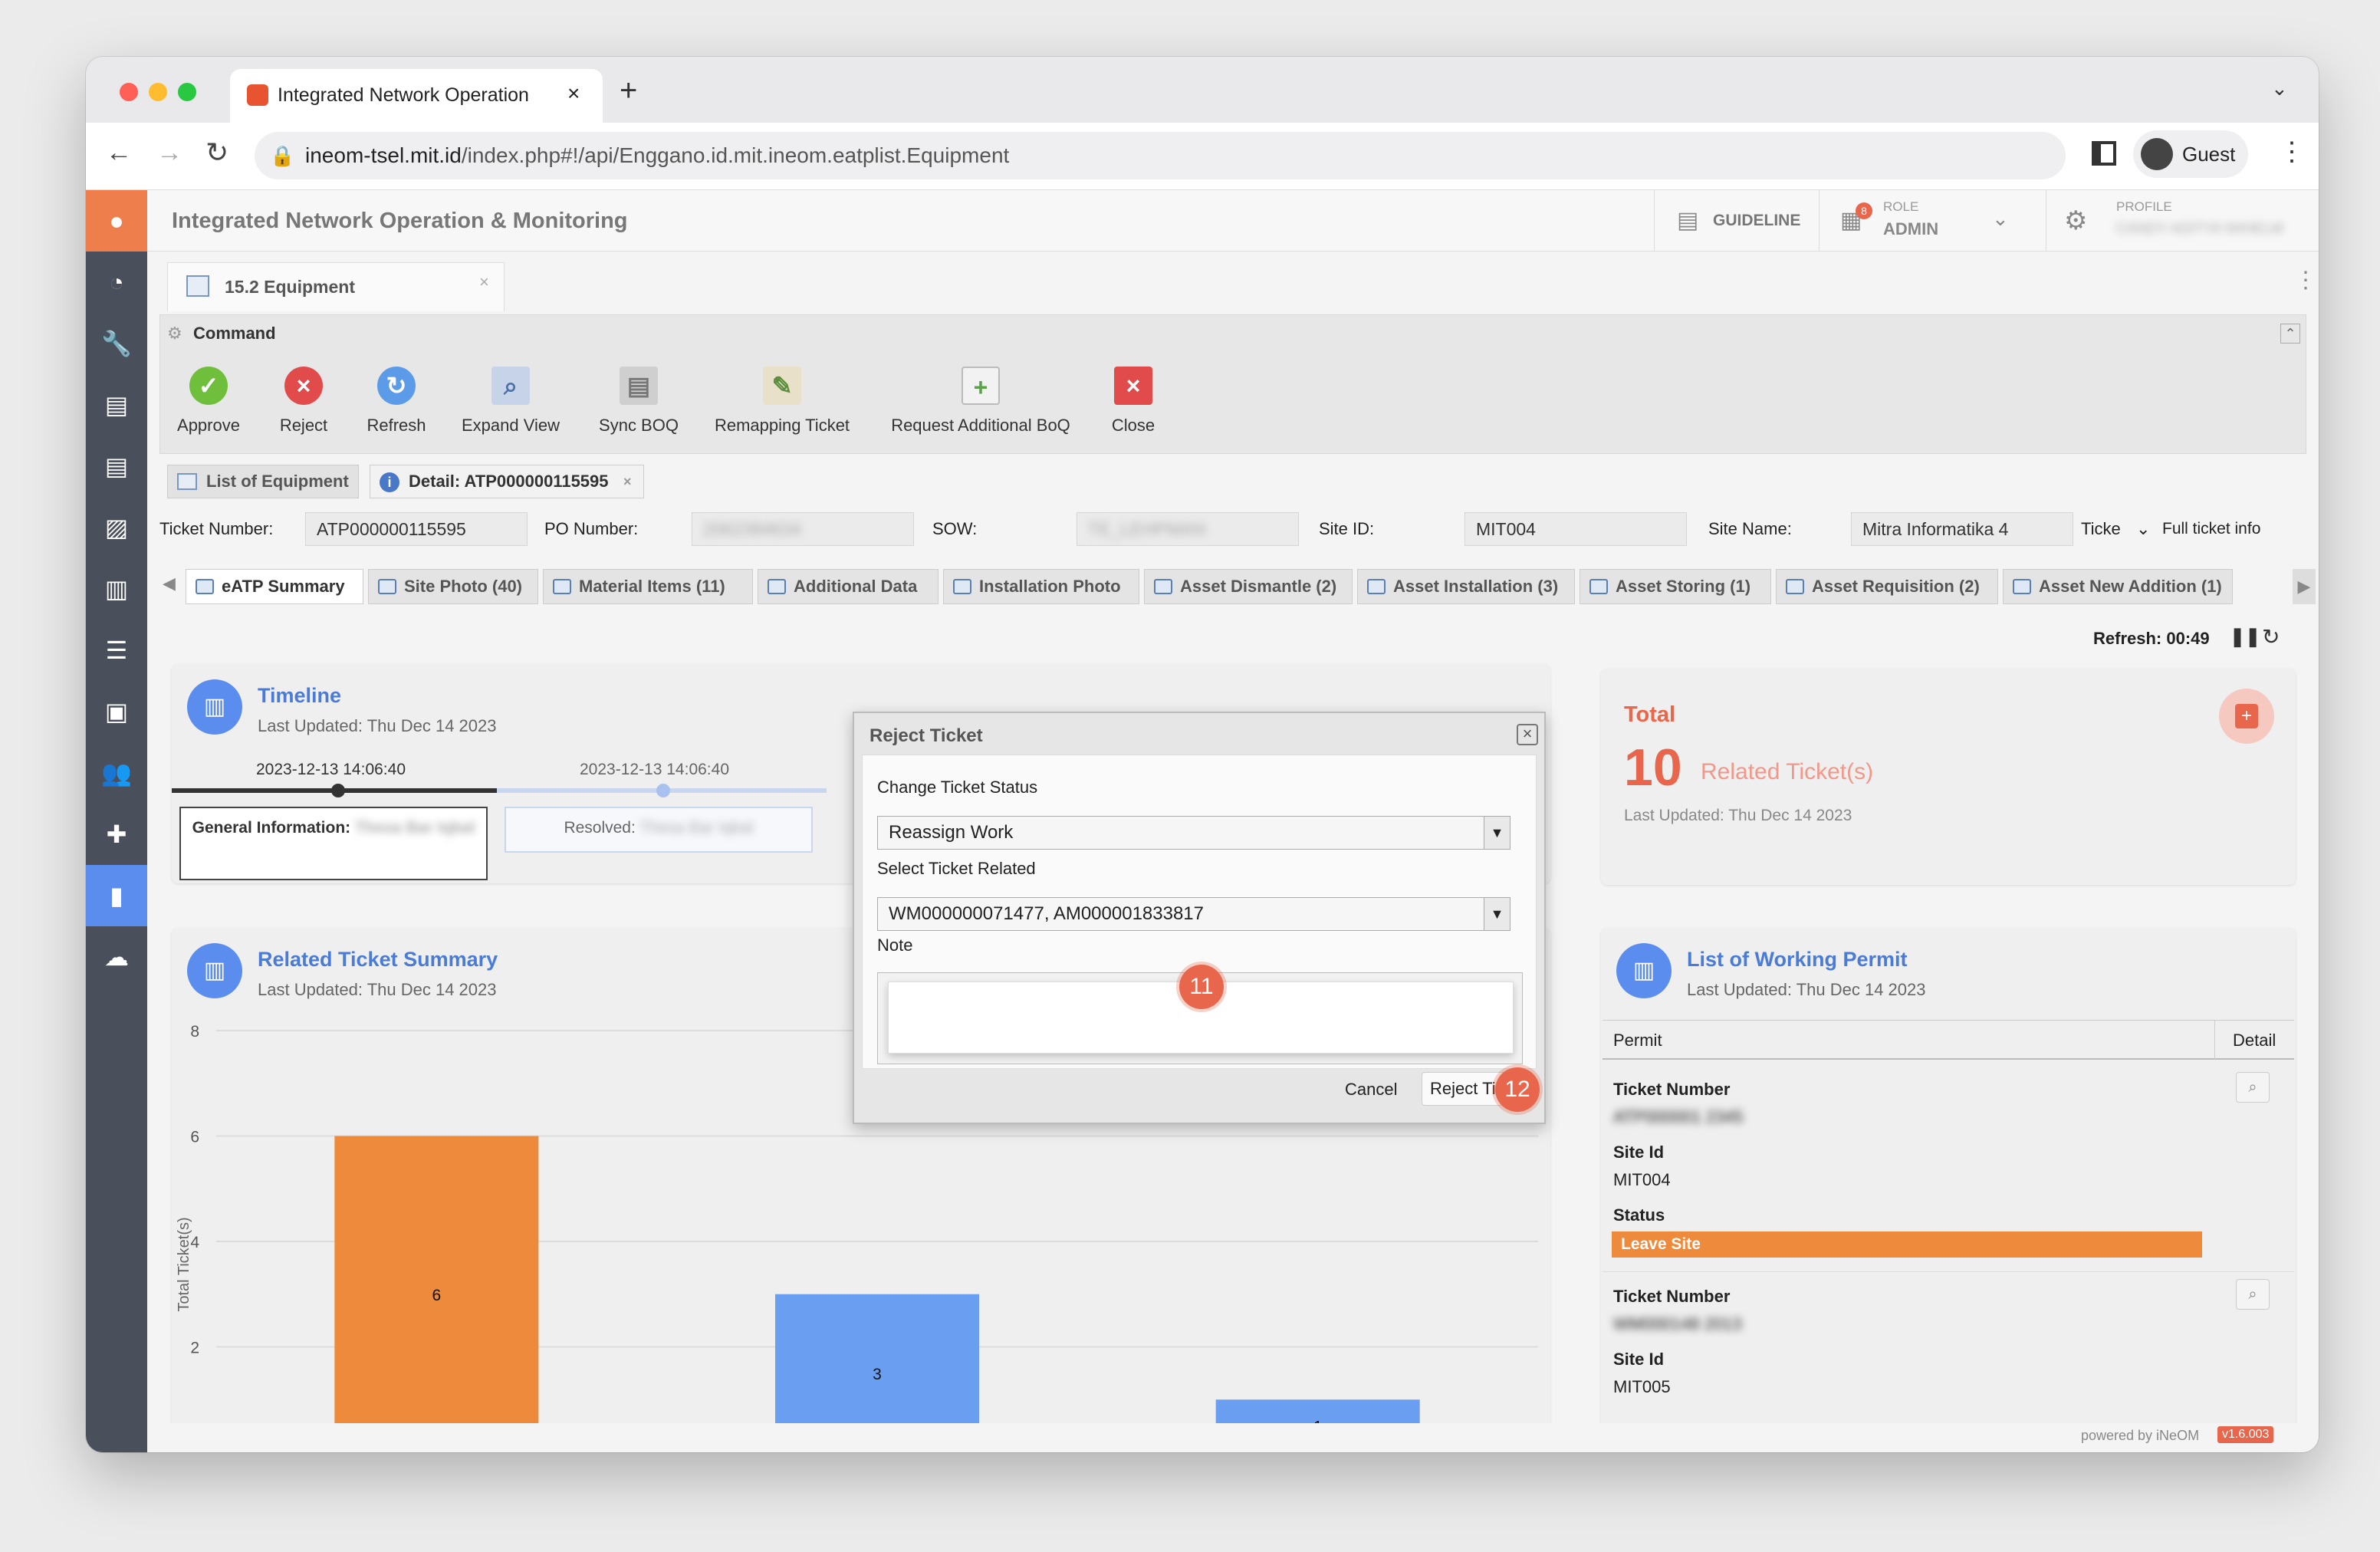  Describe the element at coordinates (1907, 1245) in the screenshot. I see `permit-status-badge: Leave Site` at that location.